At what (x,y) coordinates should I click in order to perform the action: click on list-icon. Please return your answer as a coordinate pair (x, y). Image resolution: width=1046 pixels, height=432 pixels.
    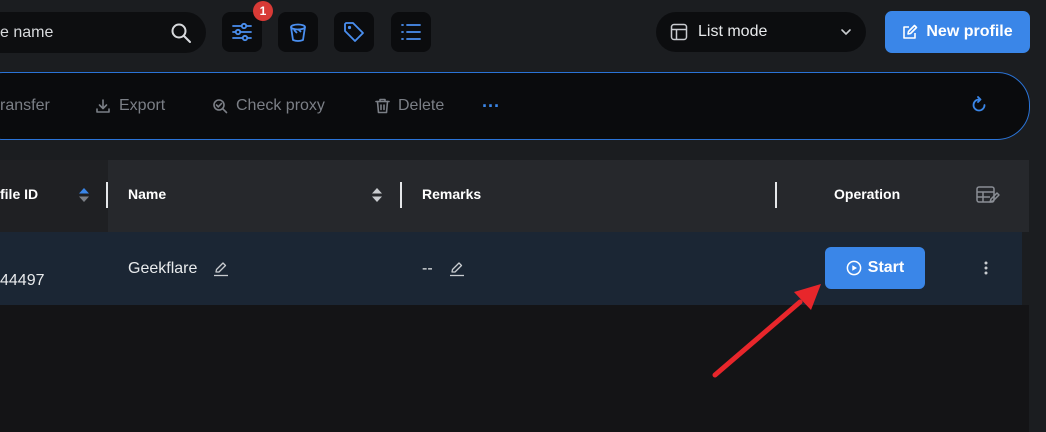
    Looking at the image, I should click on (411, 32).